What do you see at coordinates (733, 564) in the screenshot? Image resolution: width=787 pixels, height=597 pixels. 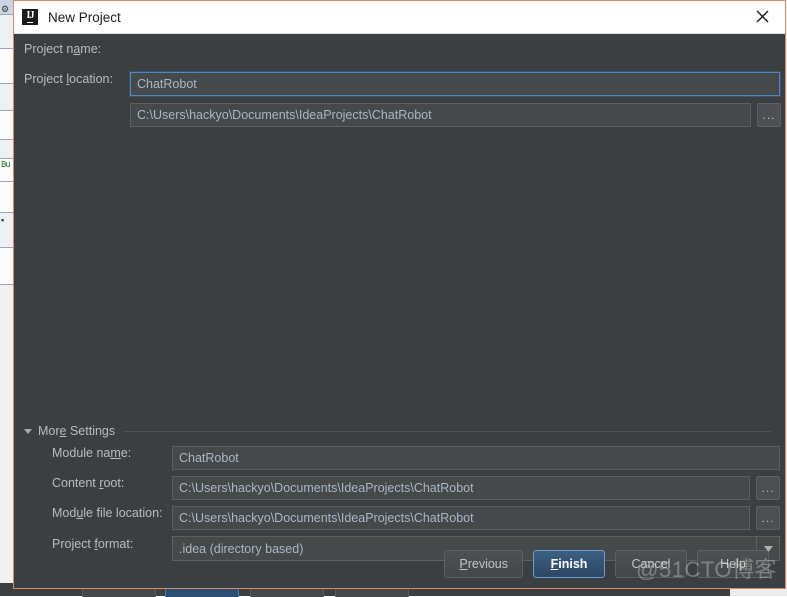 I see `help-button: Help` at bounding box center [733, 564].